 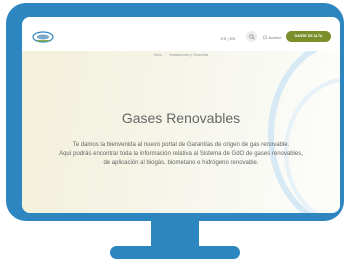 I want to click on access-label: Acceso, so click(x=275, y=37).